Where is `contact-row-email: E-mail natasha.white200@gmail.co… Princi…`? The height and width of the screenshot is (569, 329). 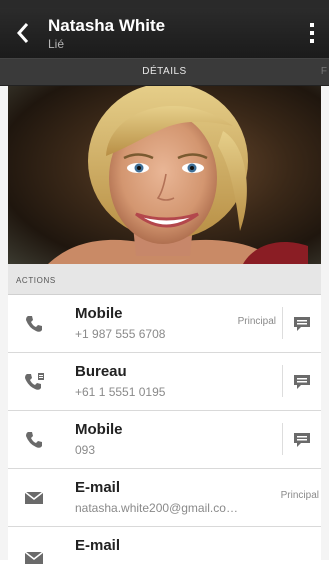 contact-row-email: E-mail natasha.white200@gmail.co… Princi… is located at coordinates (164, 498).